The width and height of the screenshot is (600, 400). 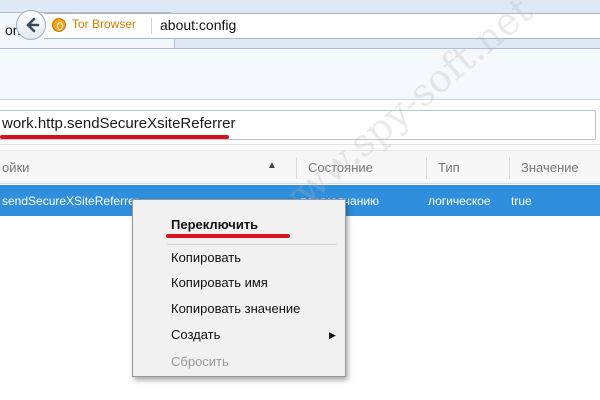 What do you see at coordinates (550, 167) in the screenshot?
I see `column-header-value: Значение` at bounding box center [550, 167].